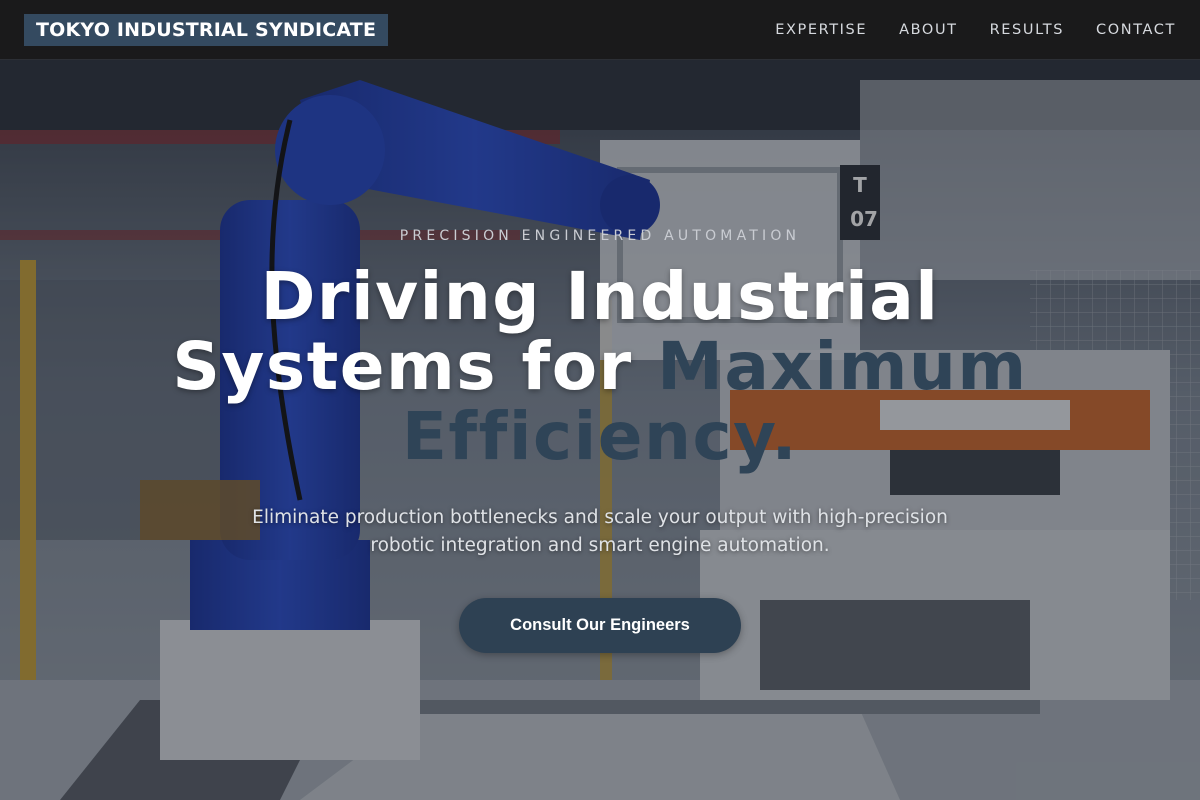  What do you see at coordinates (821, 30) in the screenshot?
I see `nav-link-expertise: EXPERTISE` at bounding box center [821, 30].